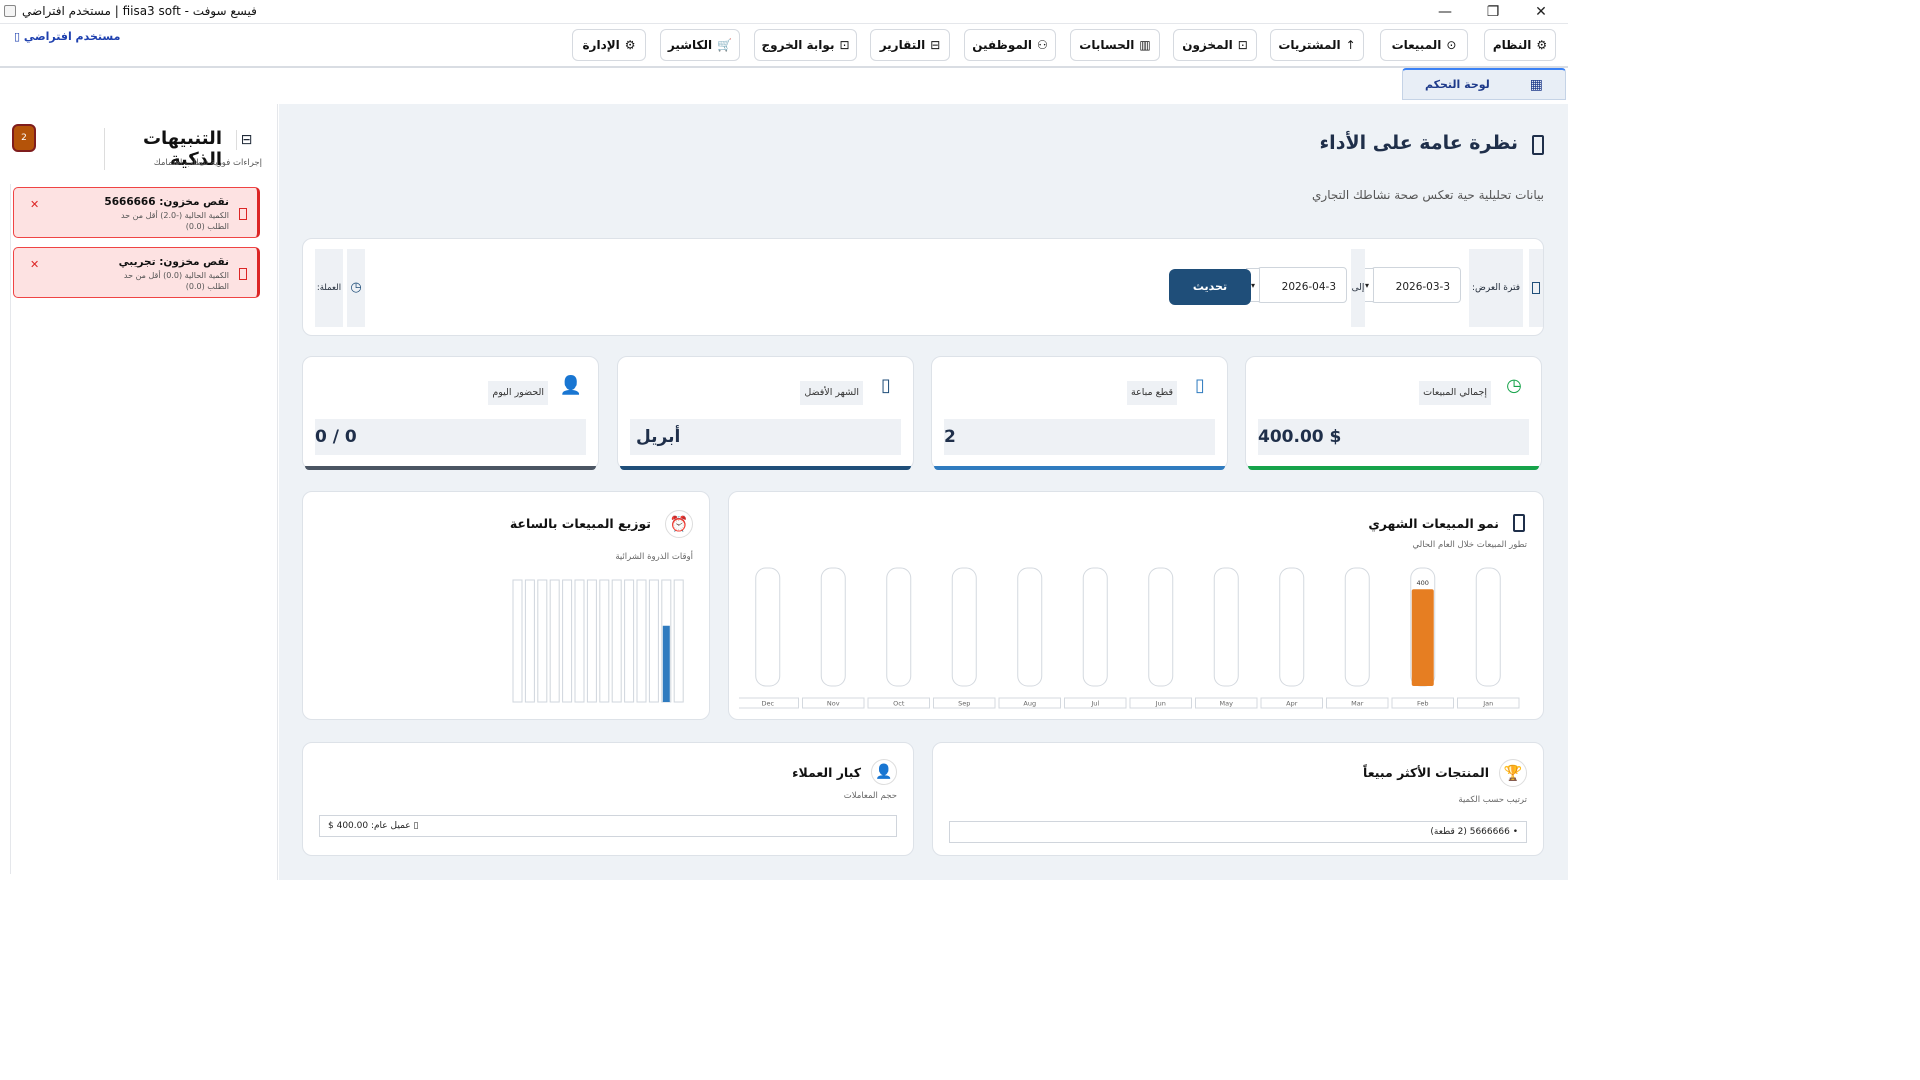  Describe the element at coordinates (1422, 637) in the screenshot. I see `bar` at that location.